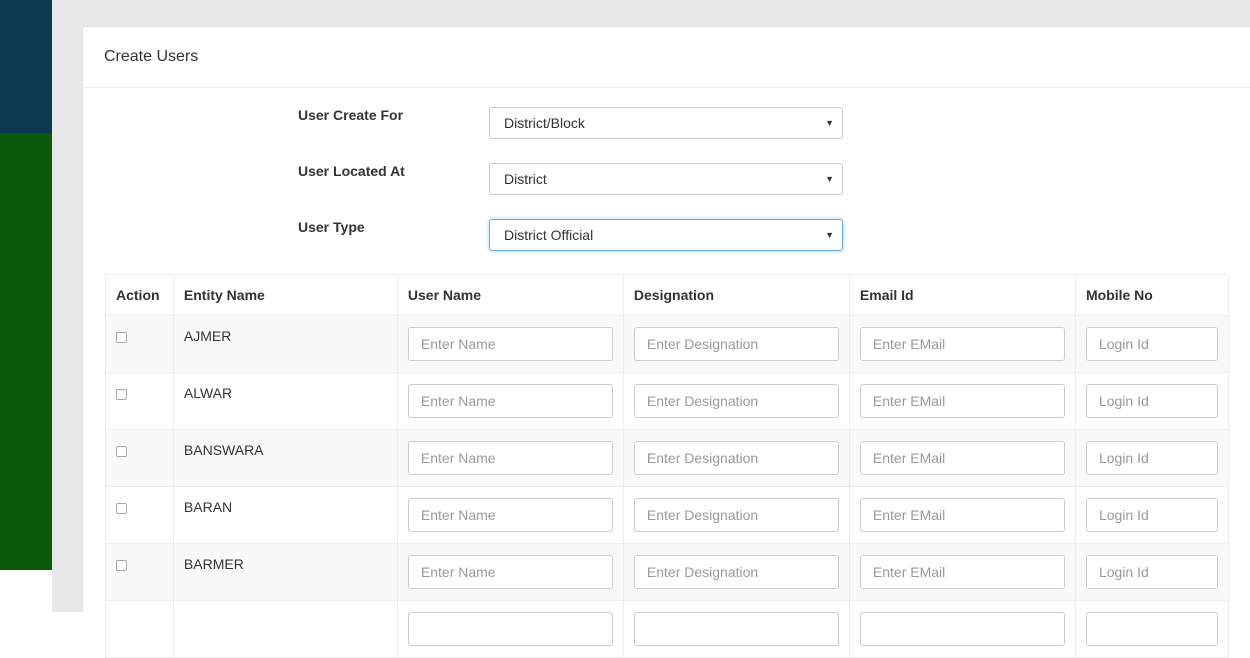 The width and height of the screenshot is (1250, 658). Describe the element at coordinates (139, 295) in the screenshot. I see `header-action: Action` at that location.